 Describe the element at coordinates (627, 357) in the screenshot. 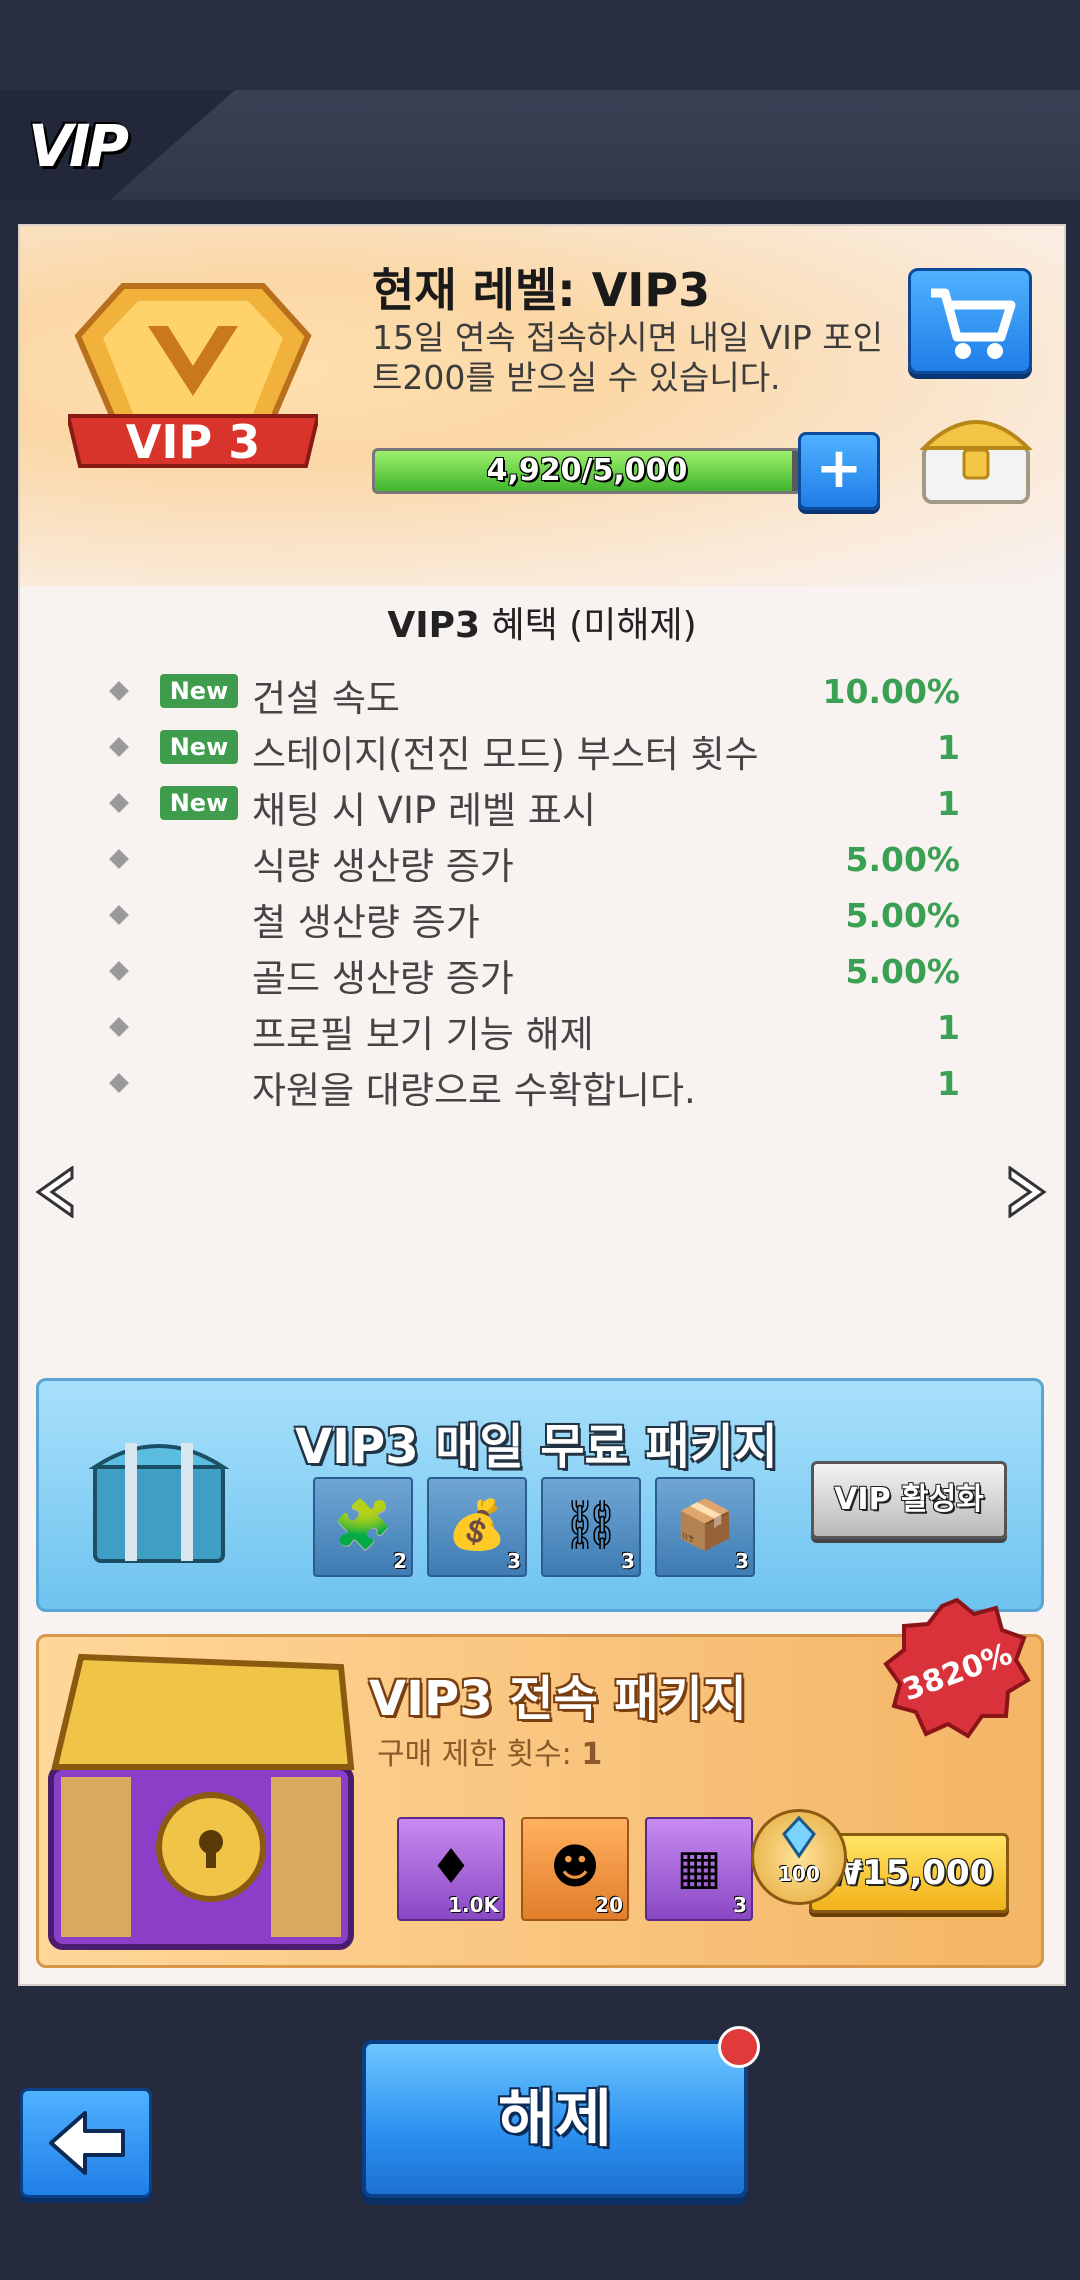

I see `level-description: 15일 연속 접속하시면 내일 VIP 포인트200를 받으실 수 있습니다.` at that location.